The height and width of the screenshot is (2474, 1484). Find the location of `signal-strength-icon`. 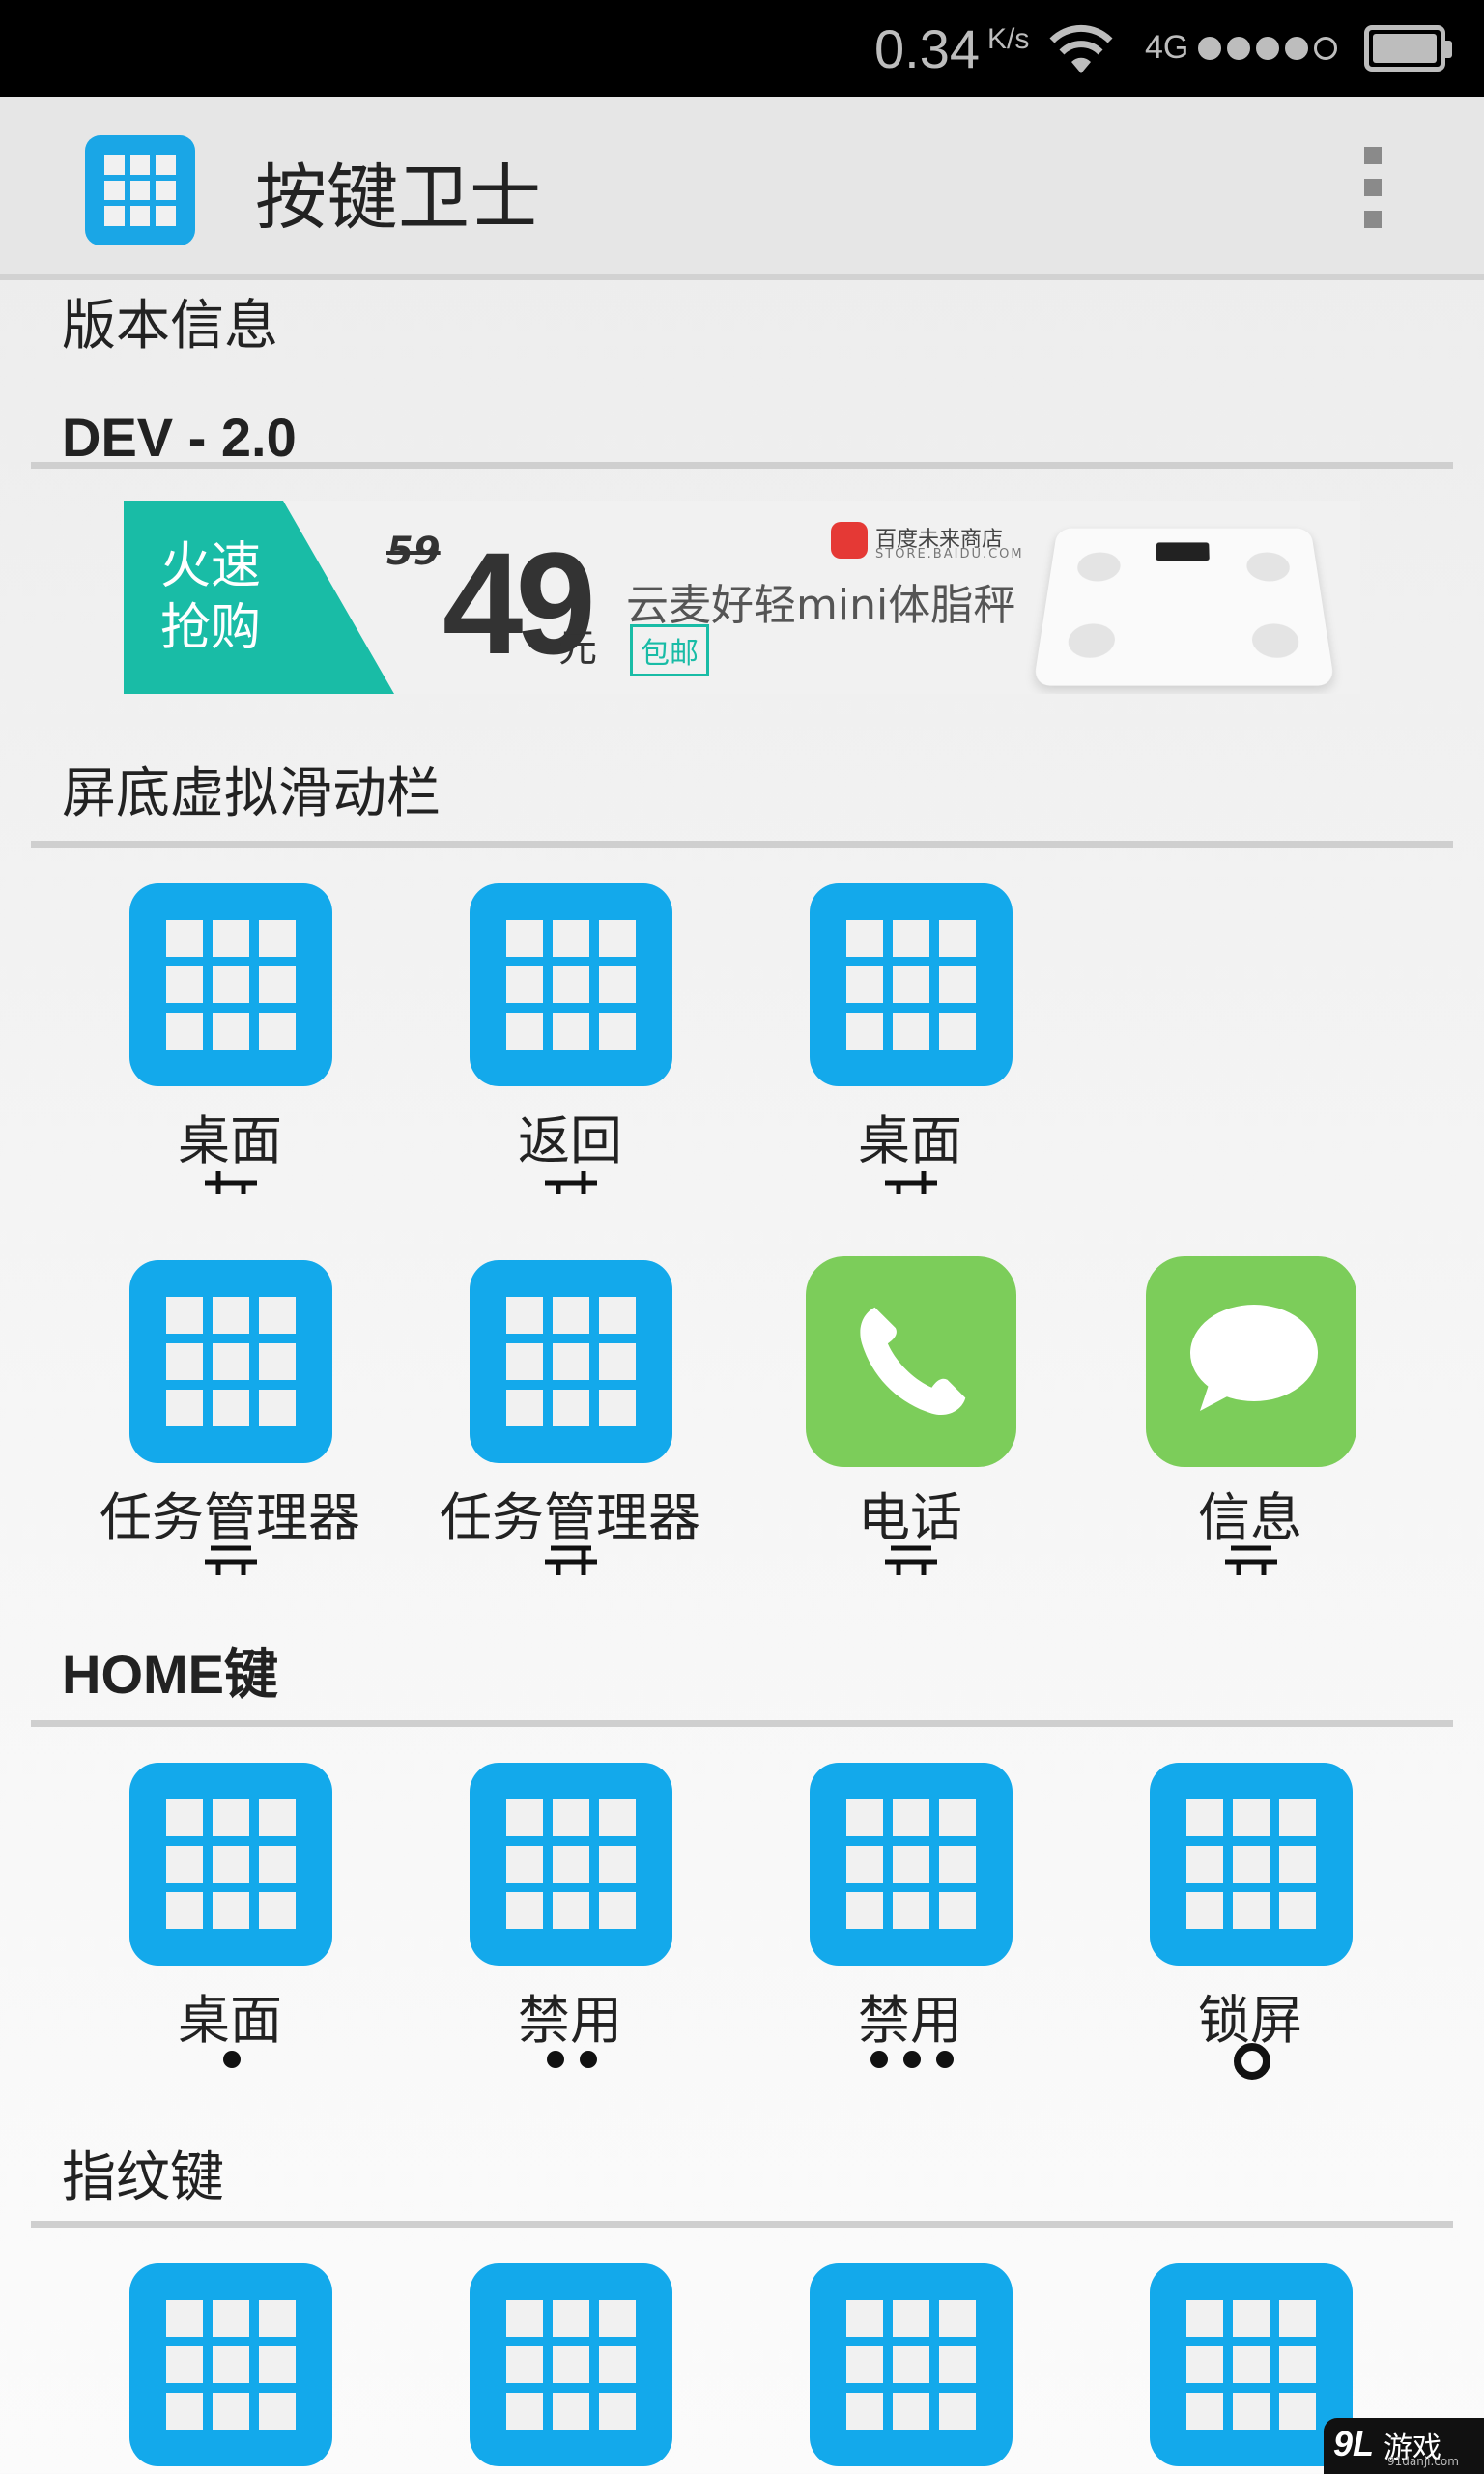

signal-strength-icon is located at coordinates (1268, 49).